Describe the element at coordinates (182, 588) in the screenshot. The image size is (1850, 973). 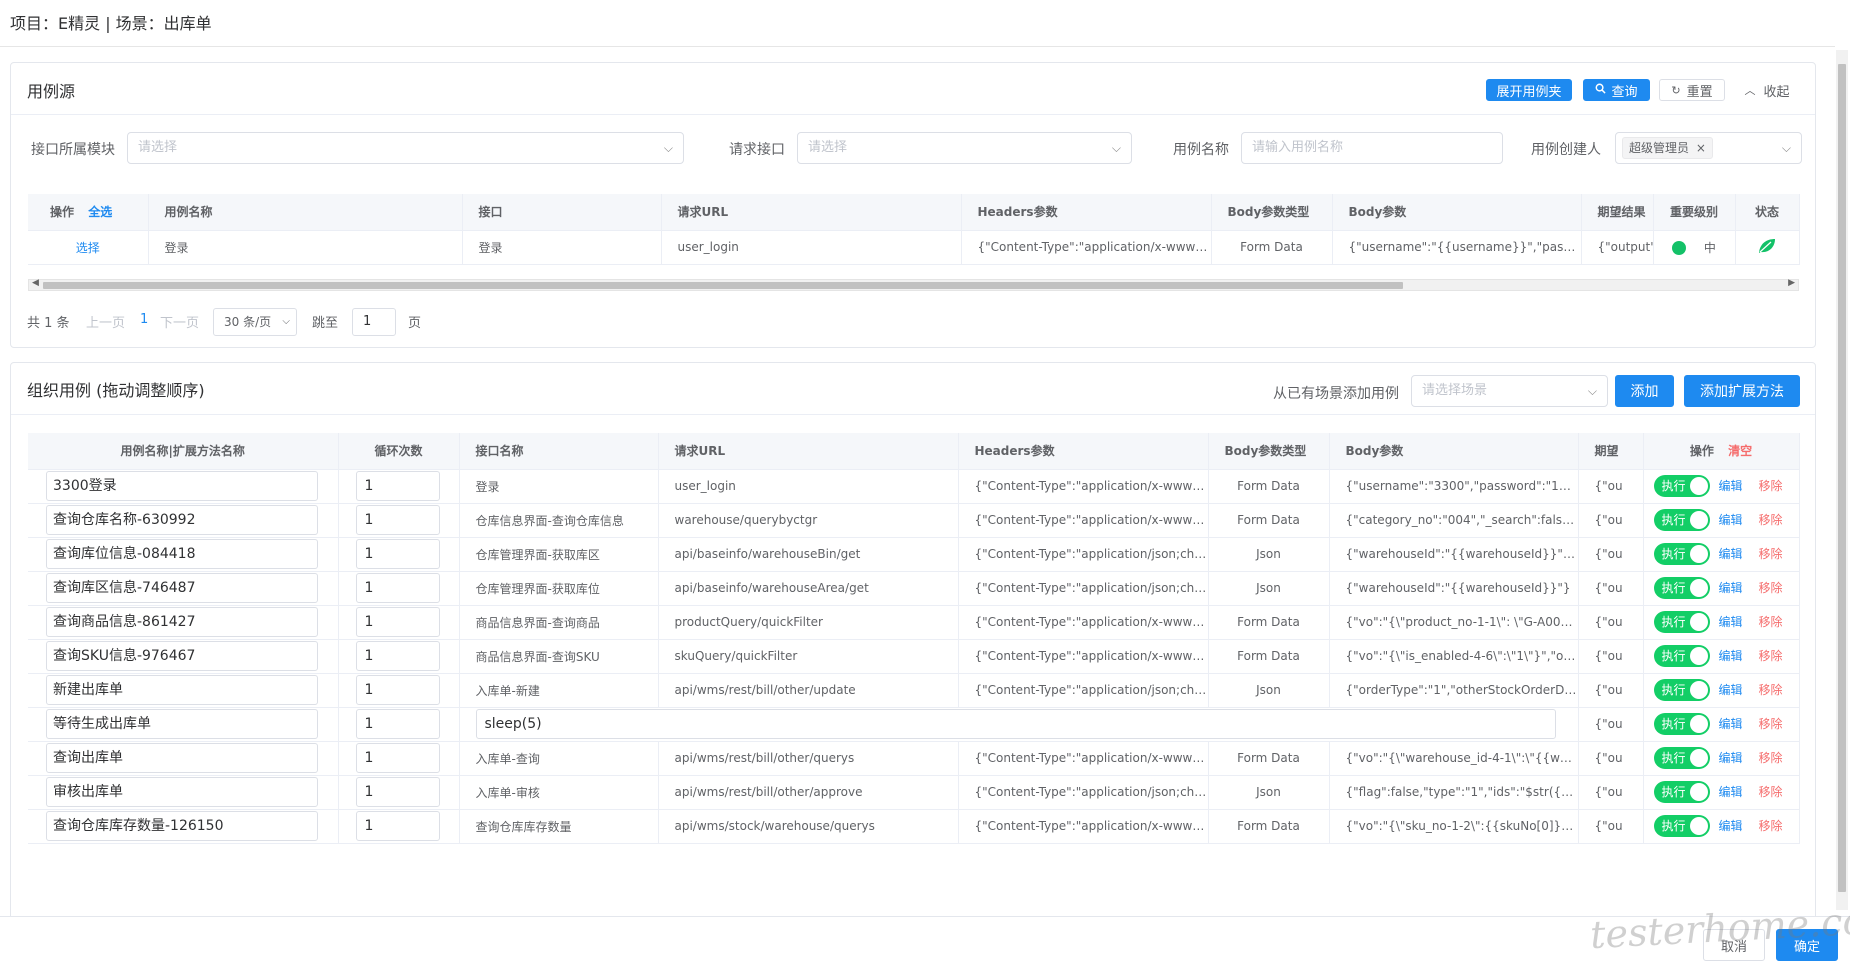
I see `case-name-input: 查询库区信息-746487` at that location.